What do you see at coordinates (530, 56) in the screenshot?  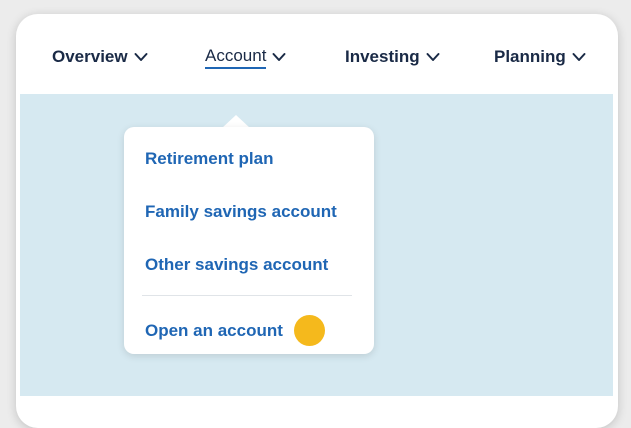 I see `nav-item-label: Planning` at bounding box center [530, 56].